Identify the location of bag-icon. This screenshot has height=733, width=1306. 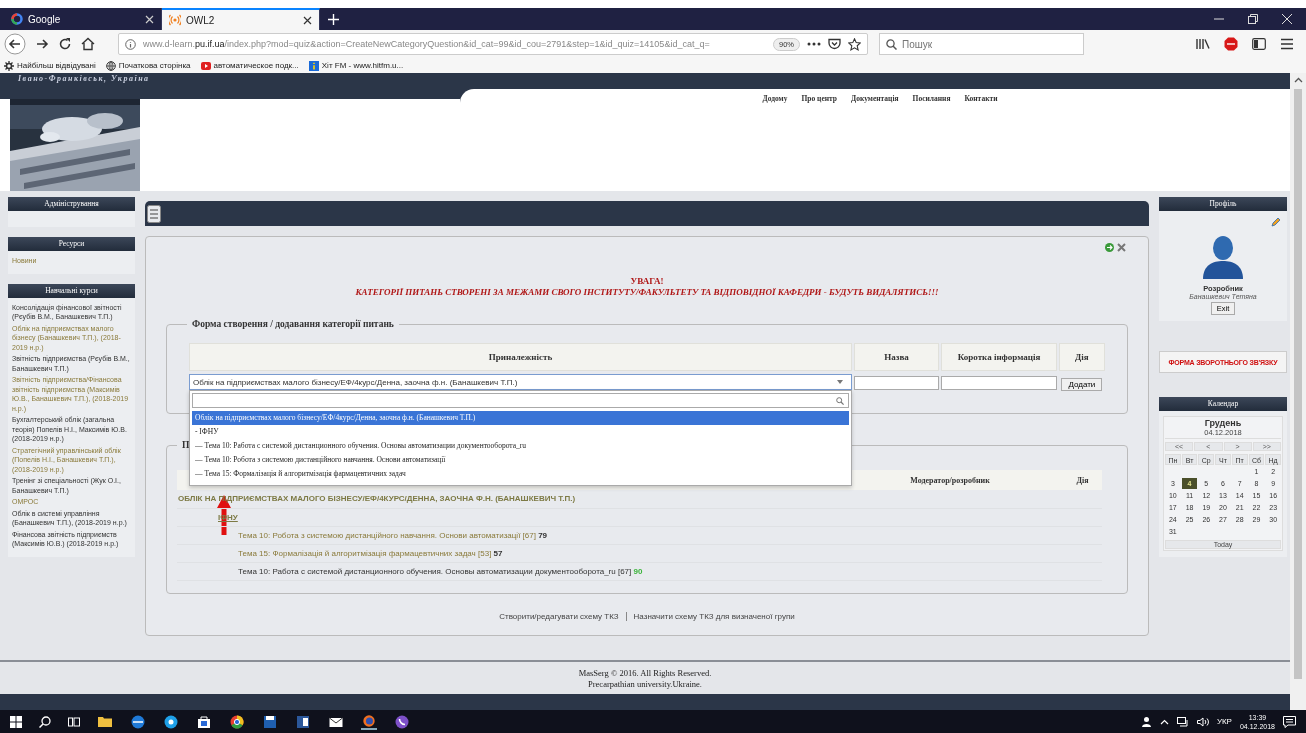
(204, 721).